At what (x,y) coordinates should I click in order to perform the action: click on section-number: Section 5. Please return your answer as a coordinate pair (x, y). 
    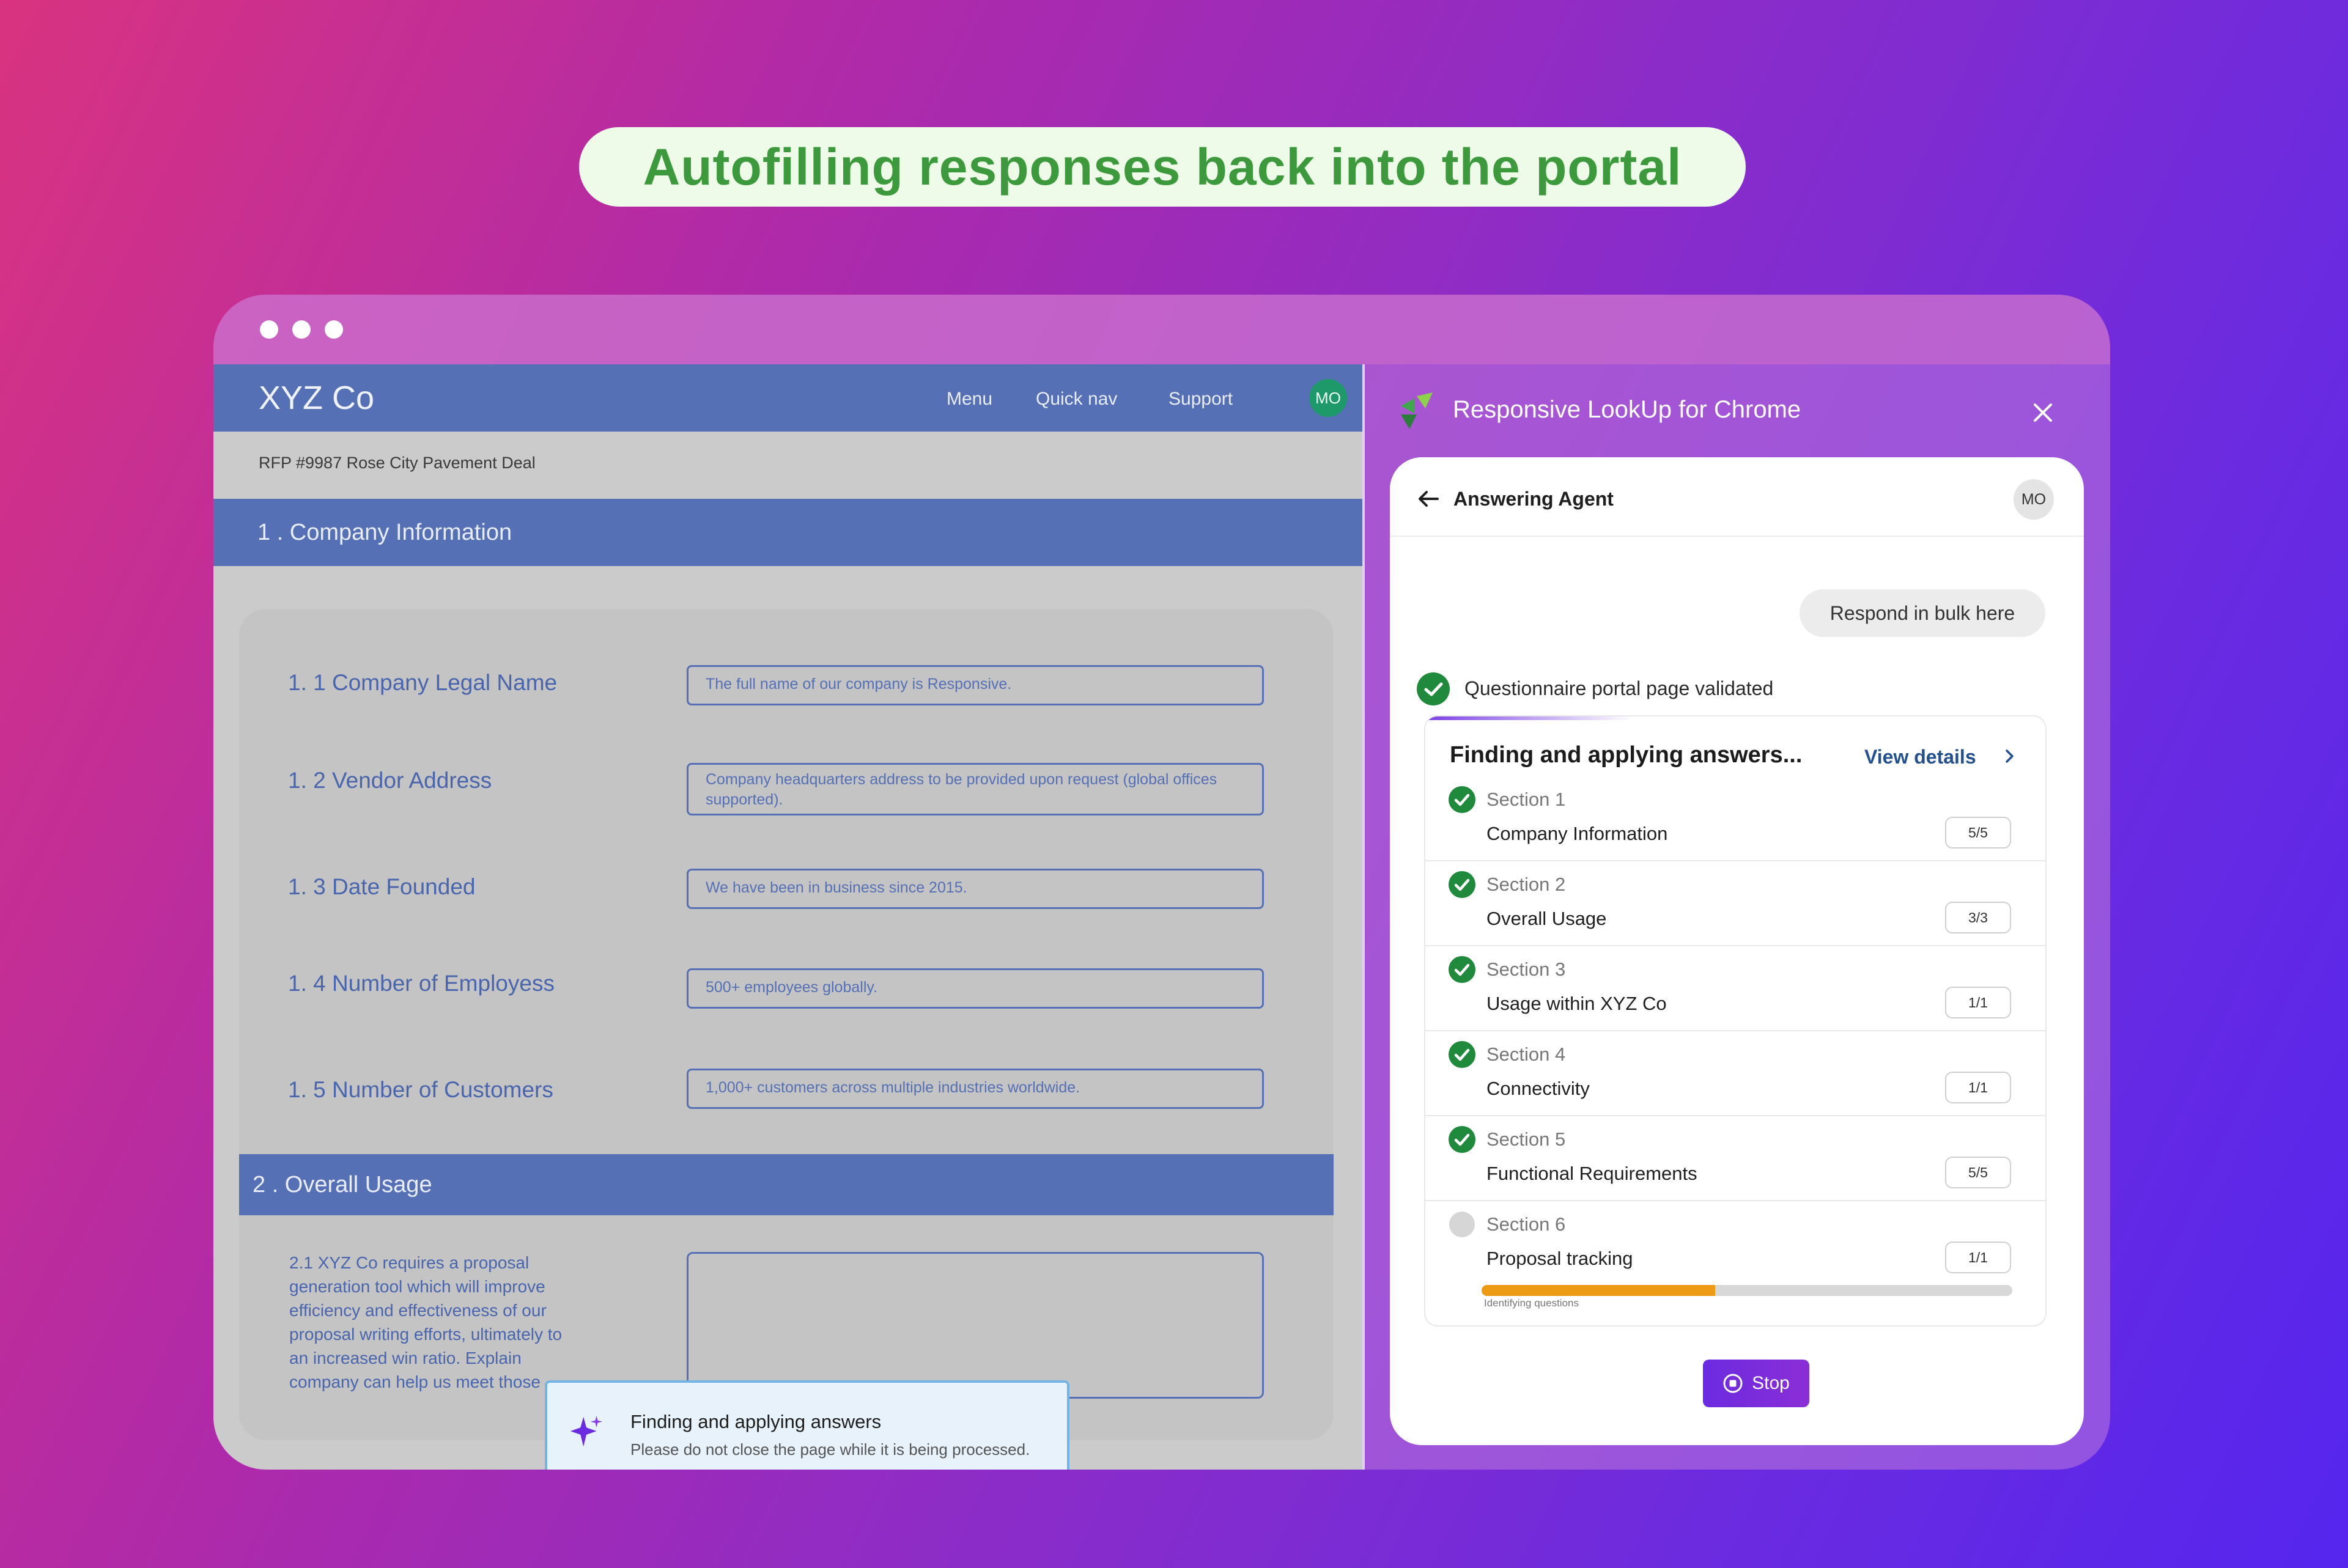
    Looking at the image, I should click on (1526, 1139).